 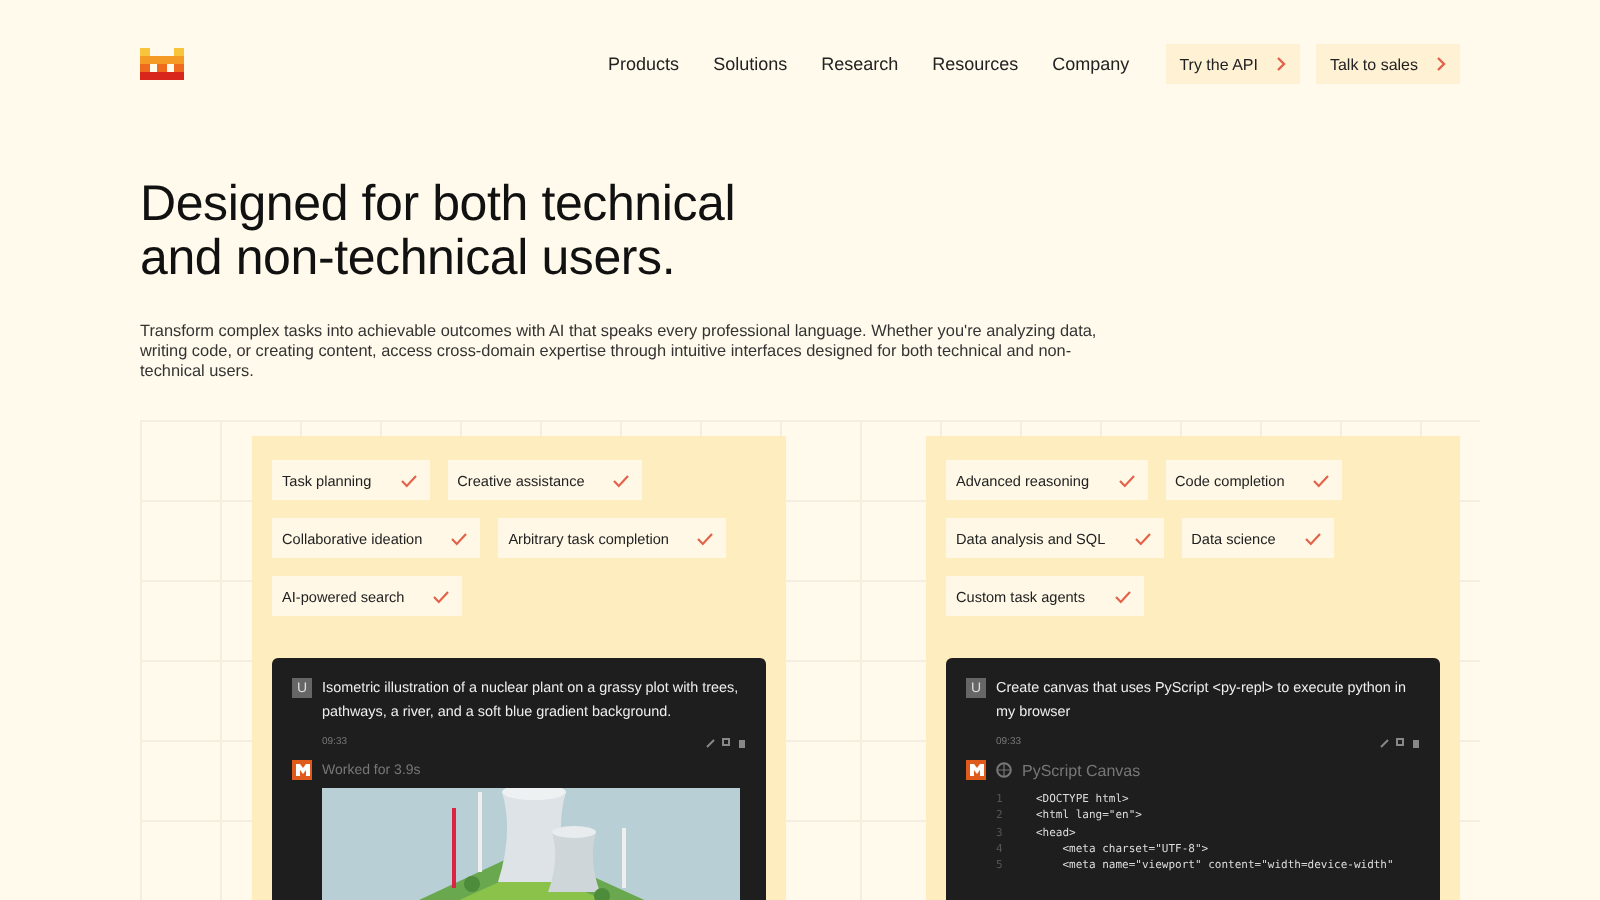 What do you see at coordinates (1387, 64) in the screenshot?
I see `nav-button: Talk to sales` at bounding box center [1387, 64].